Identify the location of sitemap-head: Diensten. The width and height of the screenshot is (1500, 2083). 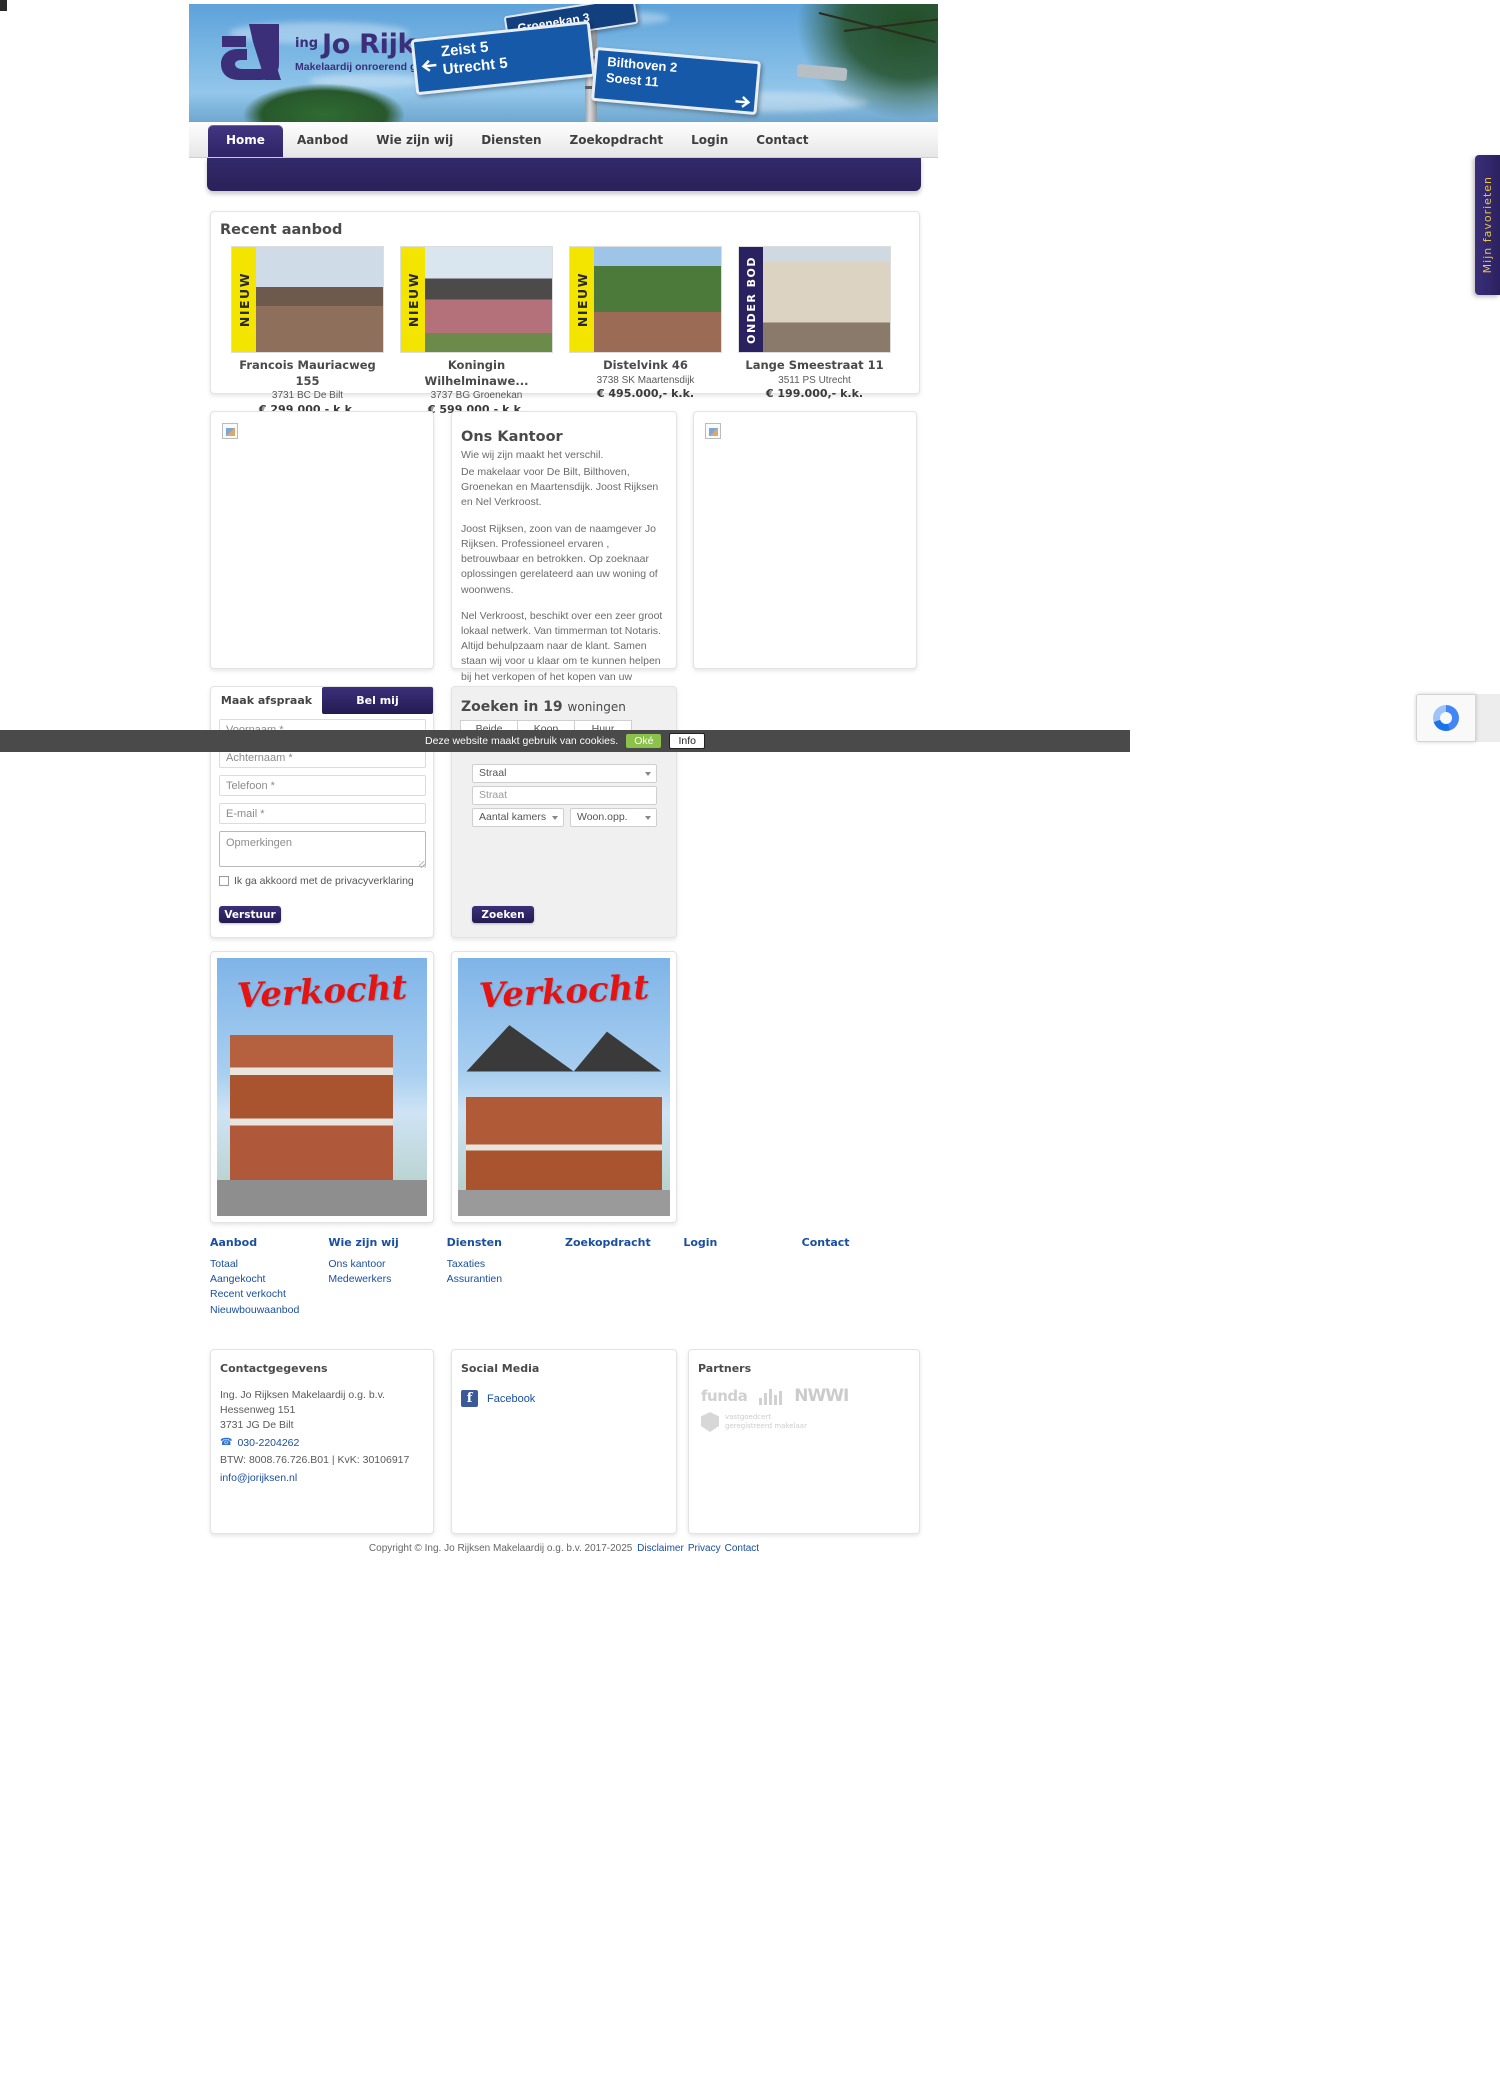
(506, 1242).